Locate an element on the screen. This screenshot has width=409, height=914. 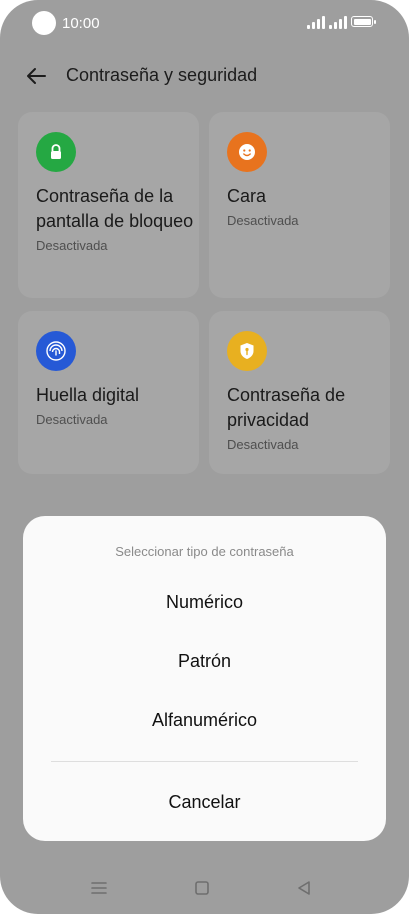
menu-icon is located at coordinates (99, 888).